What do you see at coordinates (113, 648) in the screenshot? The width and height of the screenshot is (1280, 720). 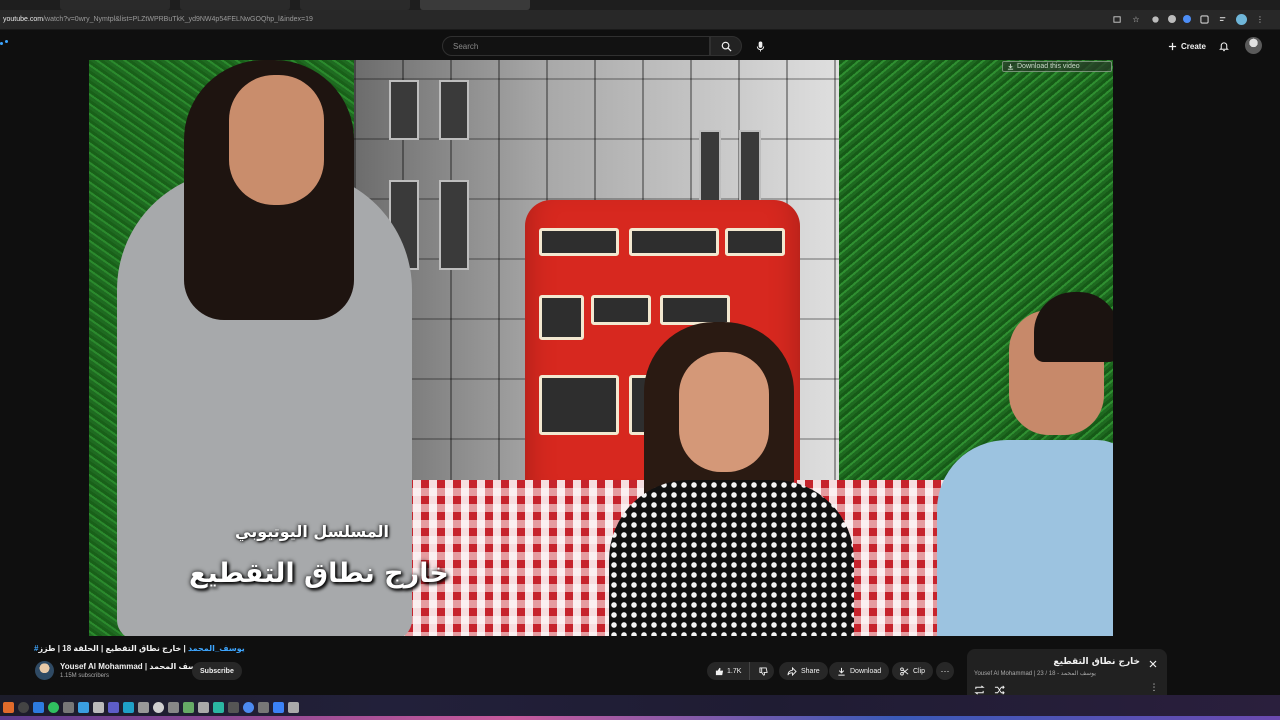 I see `video-title-text: | خارج نطاق التقطيع | الحلقة 18 | طزز` at bounding box center [113, 648].